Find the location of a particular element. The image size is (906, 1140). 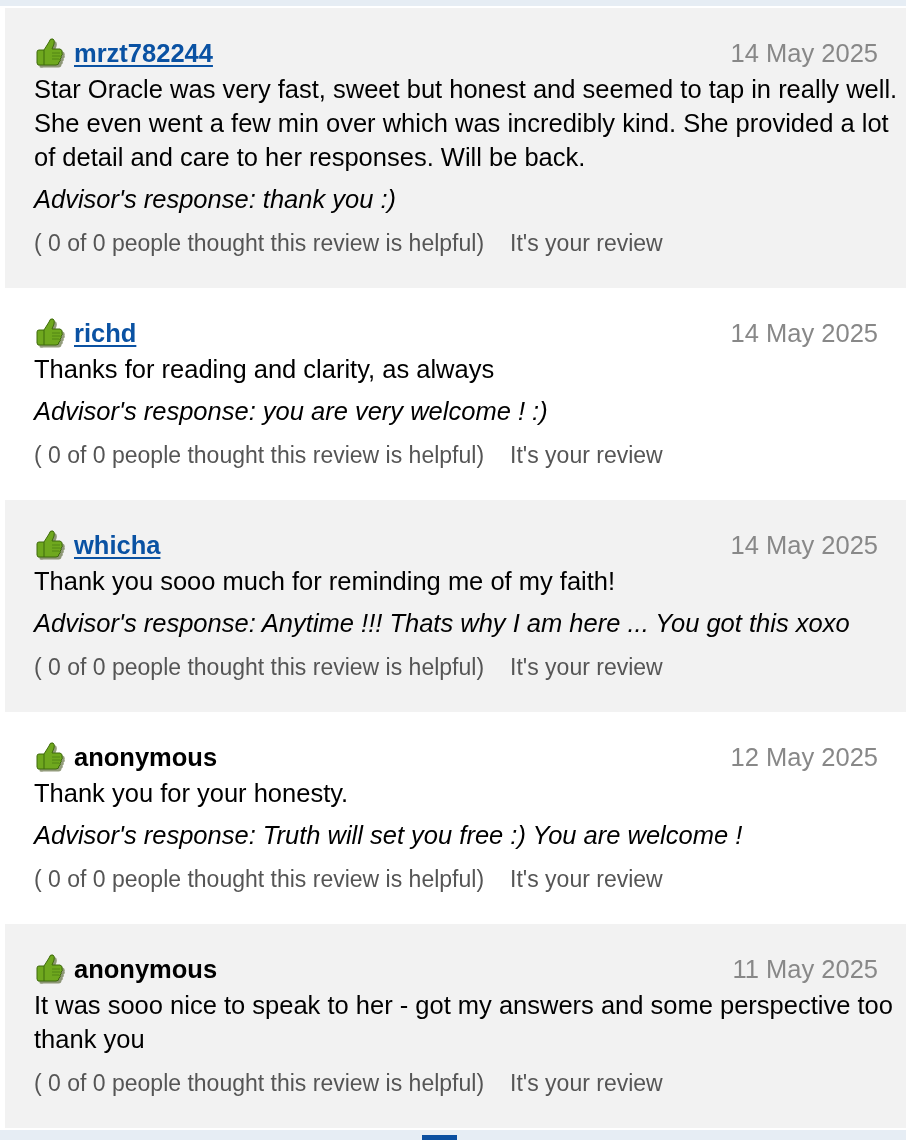

review-date: 12 May 2025 is located at coordinates (804, 757).